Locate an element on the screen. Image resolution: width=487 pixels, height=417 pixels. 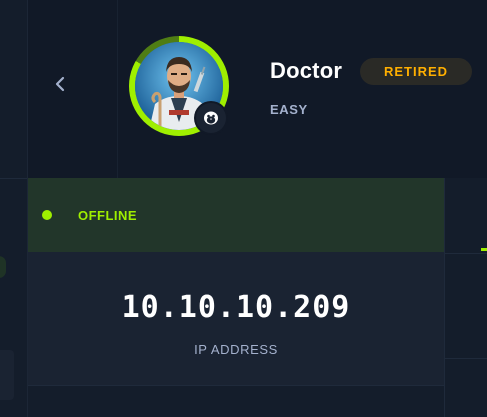
chevron-left-icon is located at coordinates (60, 84).